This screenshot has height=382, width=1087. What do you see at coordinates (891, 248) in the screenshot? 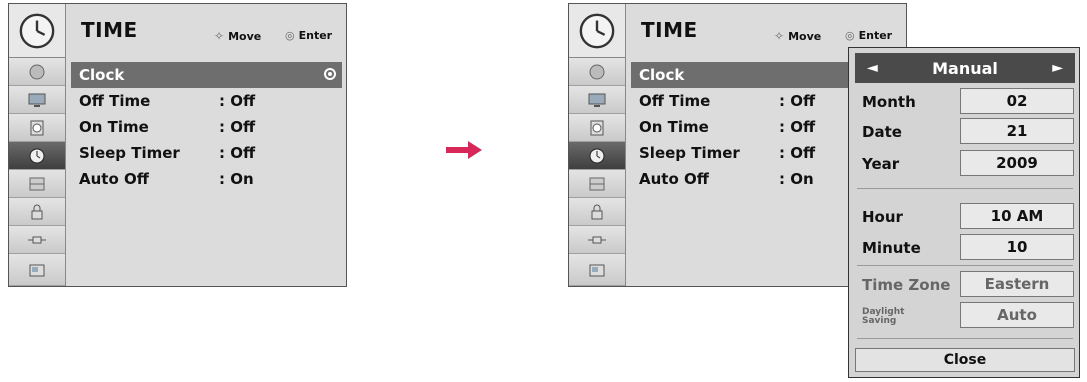
I see `minute-label: Minute` at bounding box center [891, 248].